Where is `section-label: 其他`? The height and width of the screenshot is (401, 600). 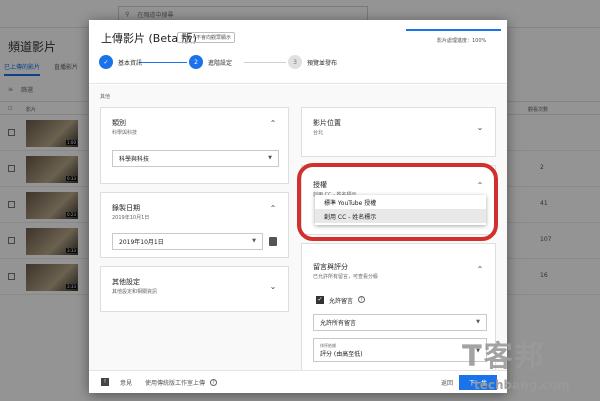
section-label: 其他 is located at coordinates (105, 97).